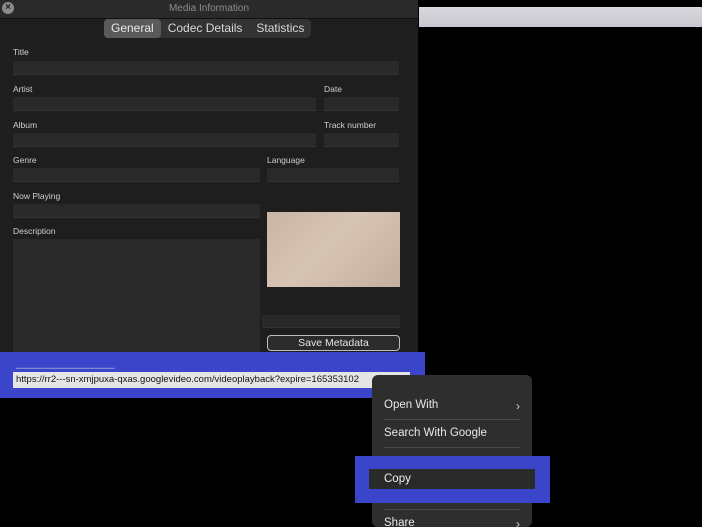 This screenshot has width=702, height=527. I want to click on genre-field, so click(136, 175).